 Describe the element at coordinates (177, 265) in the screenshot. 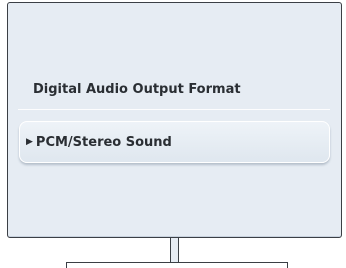

I see `tv-stand-base` at that location.